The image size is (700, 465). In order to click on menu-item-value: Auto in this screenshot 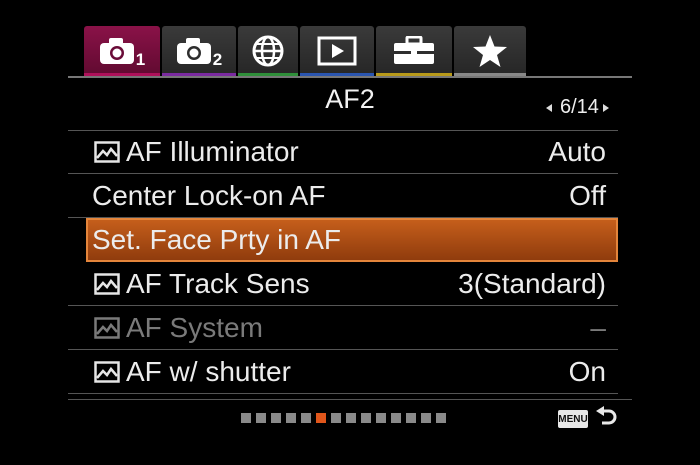, I will do `click(577, 151)`.